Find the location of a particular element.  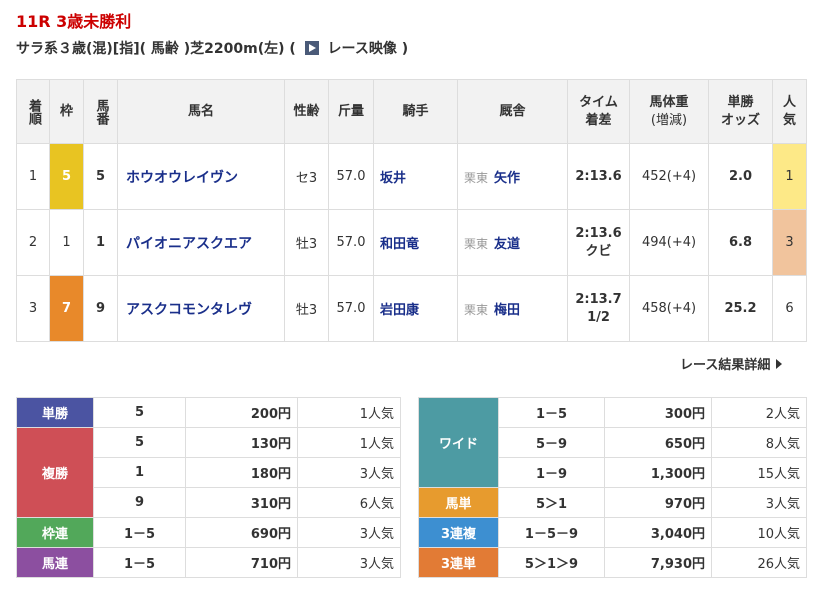

payout-row-wide: ワイド 1－5 300円 2人気 is located at coordinates (612, 442).